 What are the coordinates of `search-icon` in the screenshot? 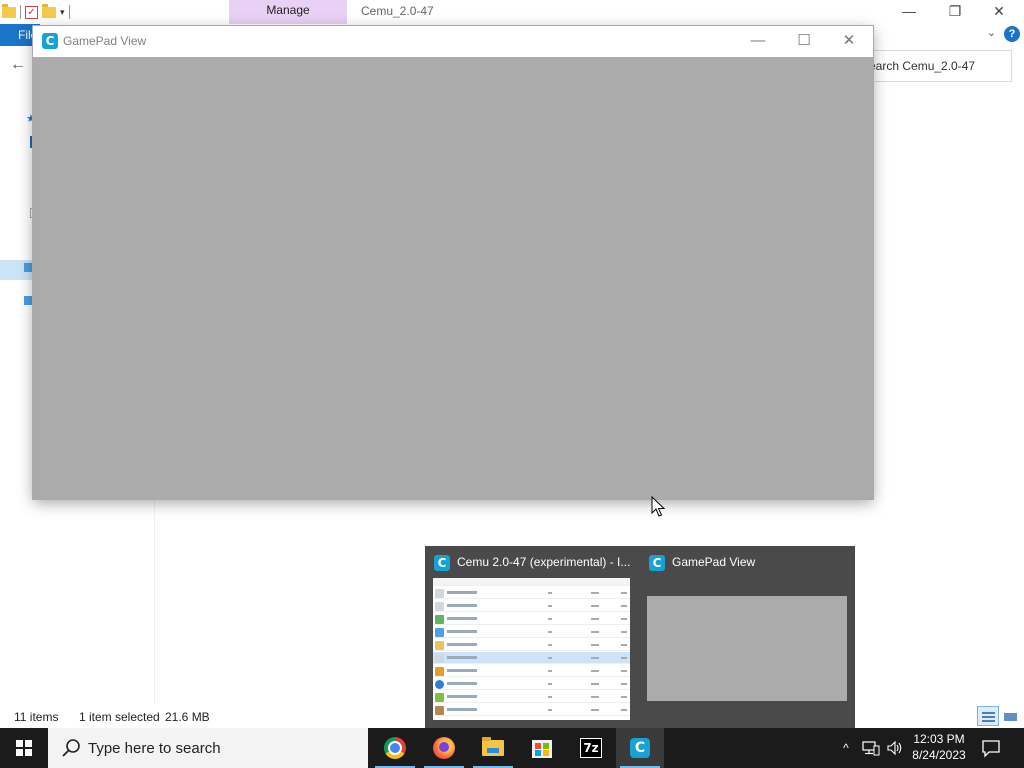 It's located at (71, 748).